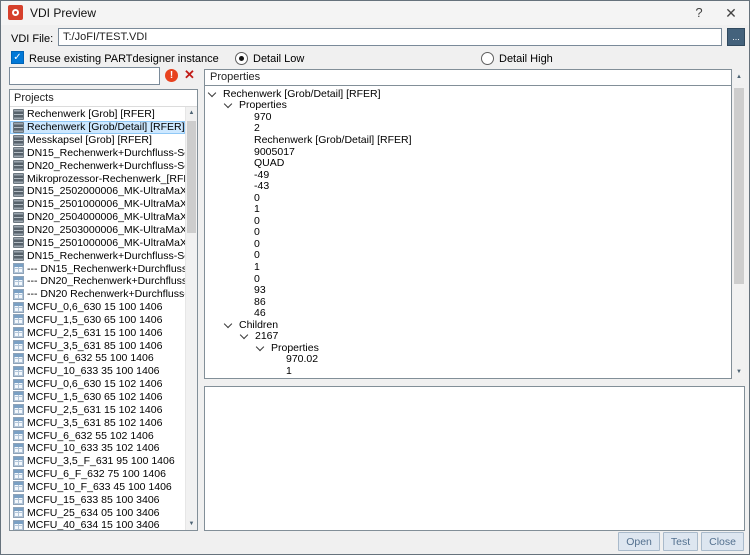 The width and height of the screenshot is (750, 555). What do you see at coordinates (15, 12) in the screenshot?
I see `app-logo-glyph` at bounding box center [15, 12].